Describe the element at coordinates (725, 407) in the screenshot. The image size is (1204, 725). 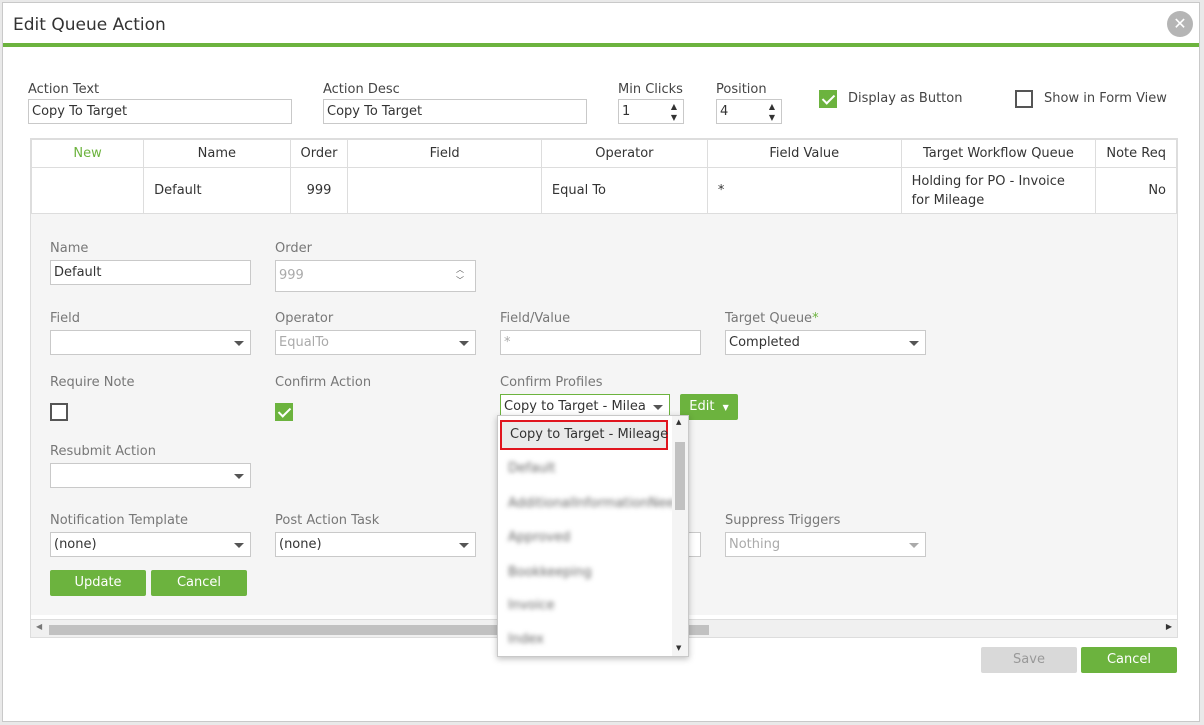
I see `caret-down-icon: ▼` at that location.